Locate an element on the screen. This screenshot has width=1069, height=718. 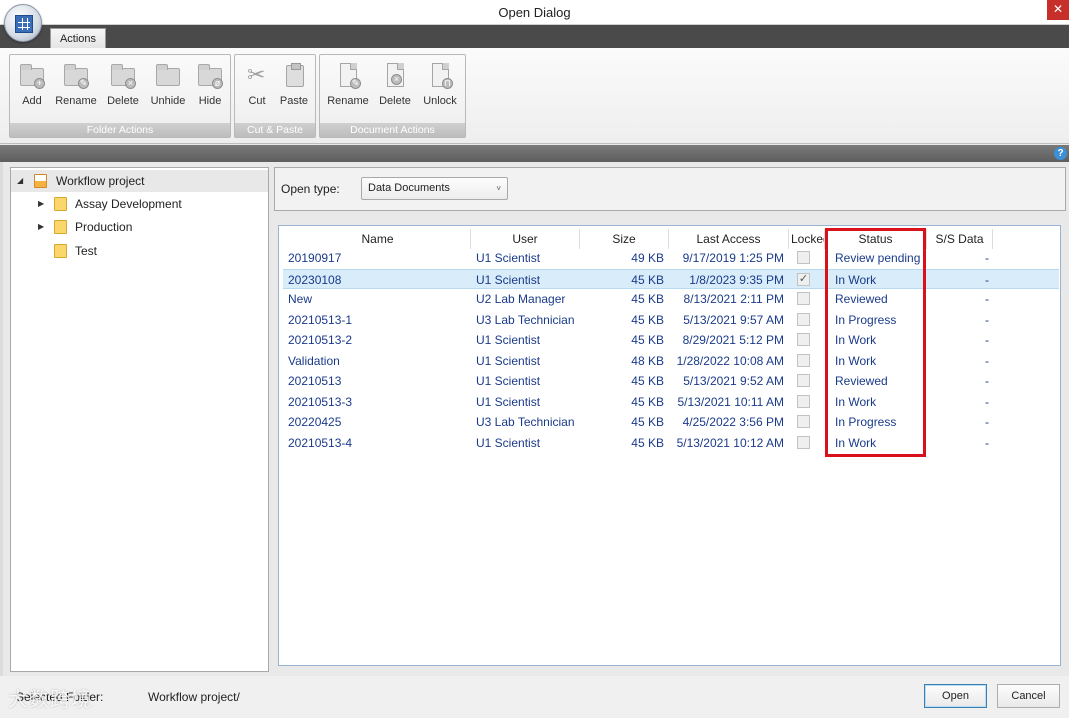
folder-delete-button: × Delete is located at coordinates (123, 83).